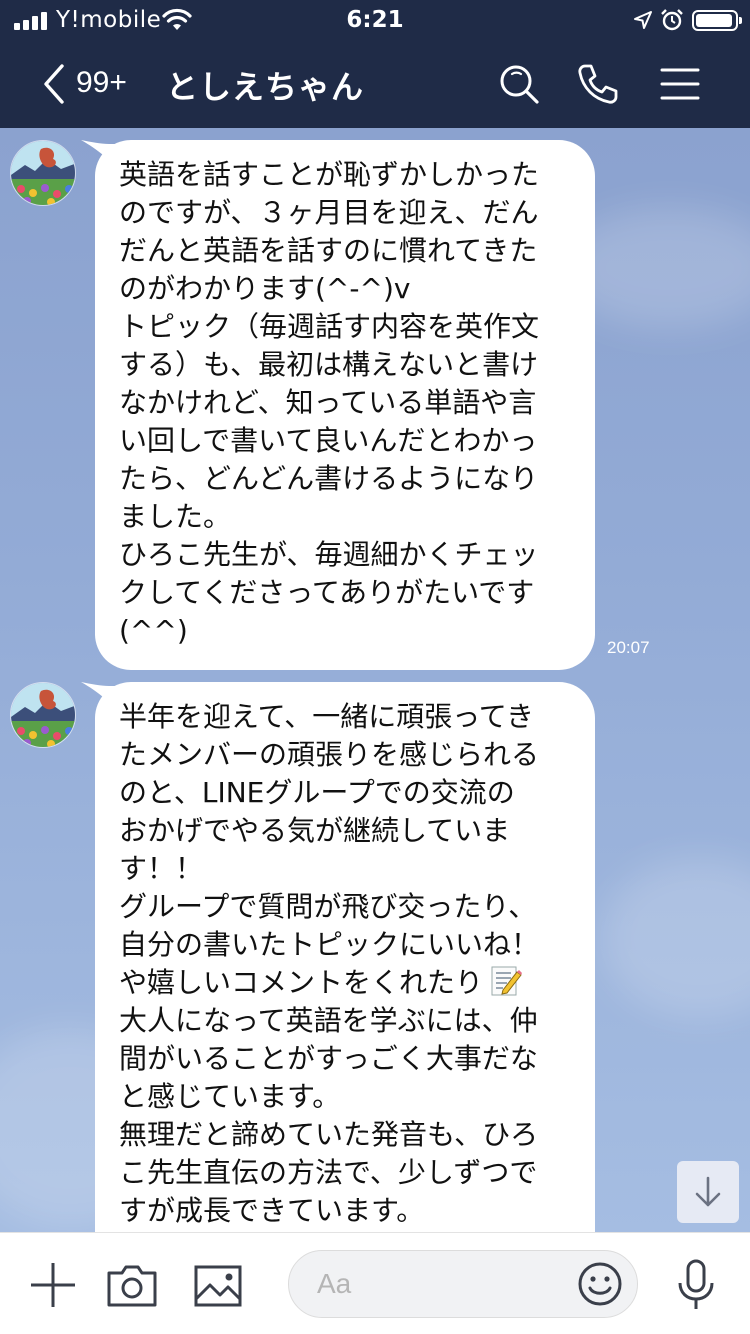 The image size is (750, 1334). I want to click on camera-icon, so click(132, 1286).